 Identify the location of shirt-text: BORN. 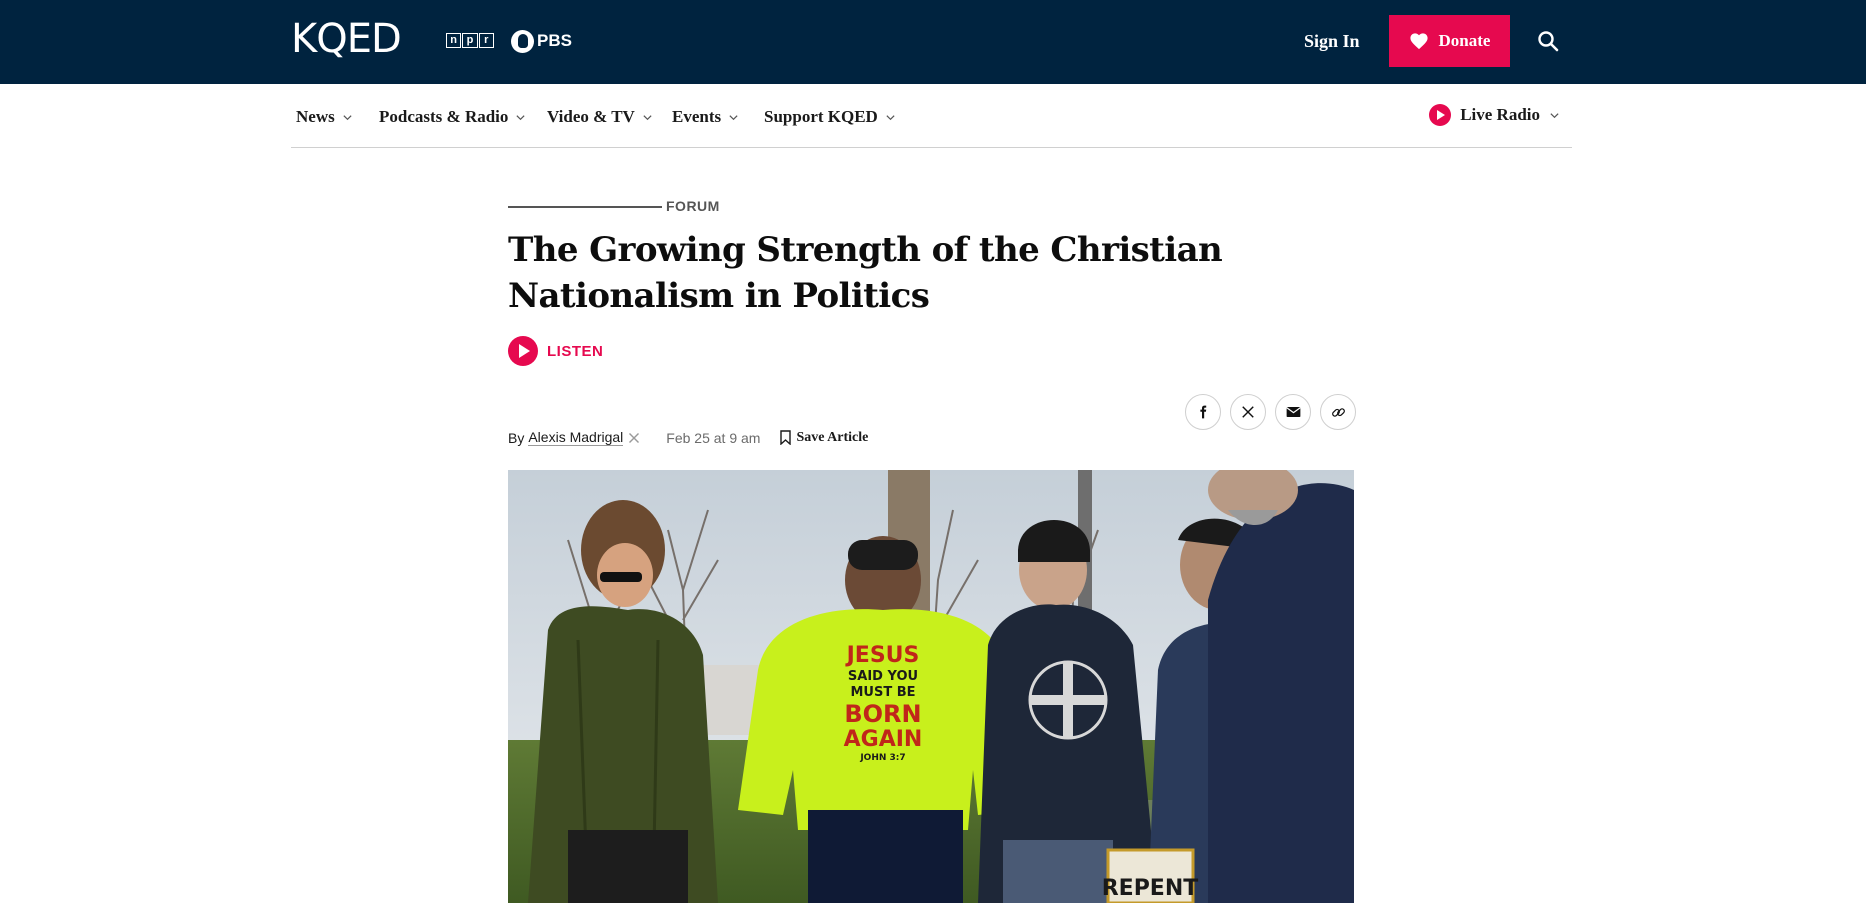
(882, 714).